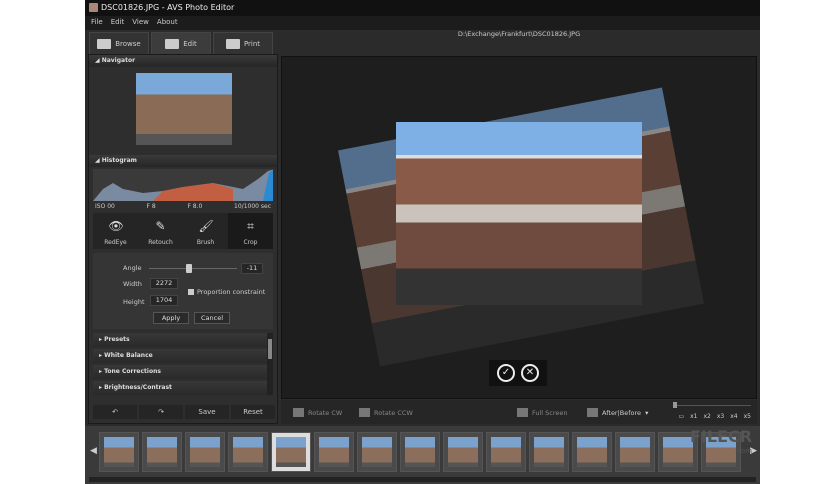  What do you see at coordinates (325, 412) in the screenshot?
I see `rotate-cw-label: Rotate CW` at bounding box center [325, 412].